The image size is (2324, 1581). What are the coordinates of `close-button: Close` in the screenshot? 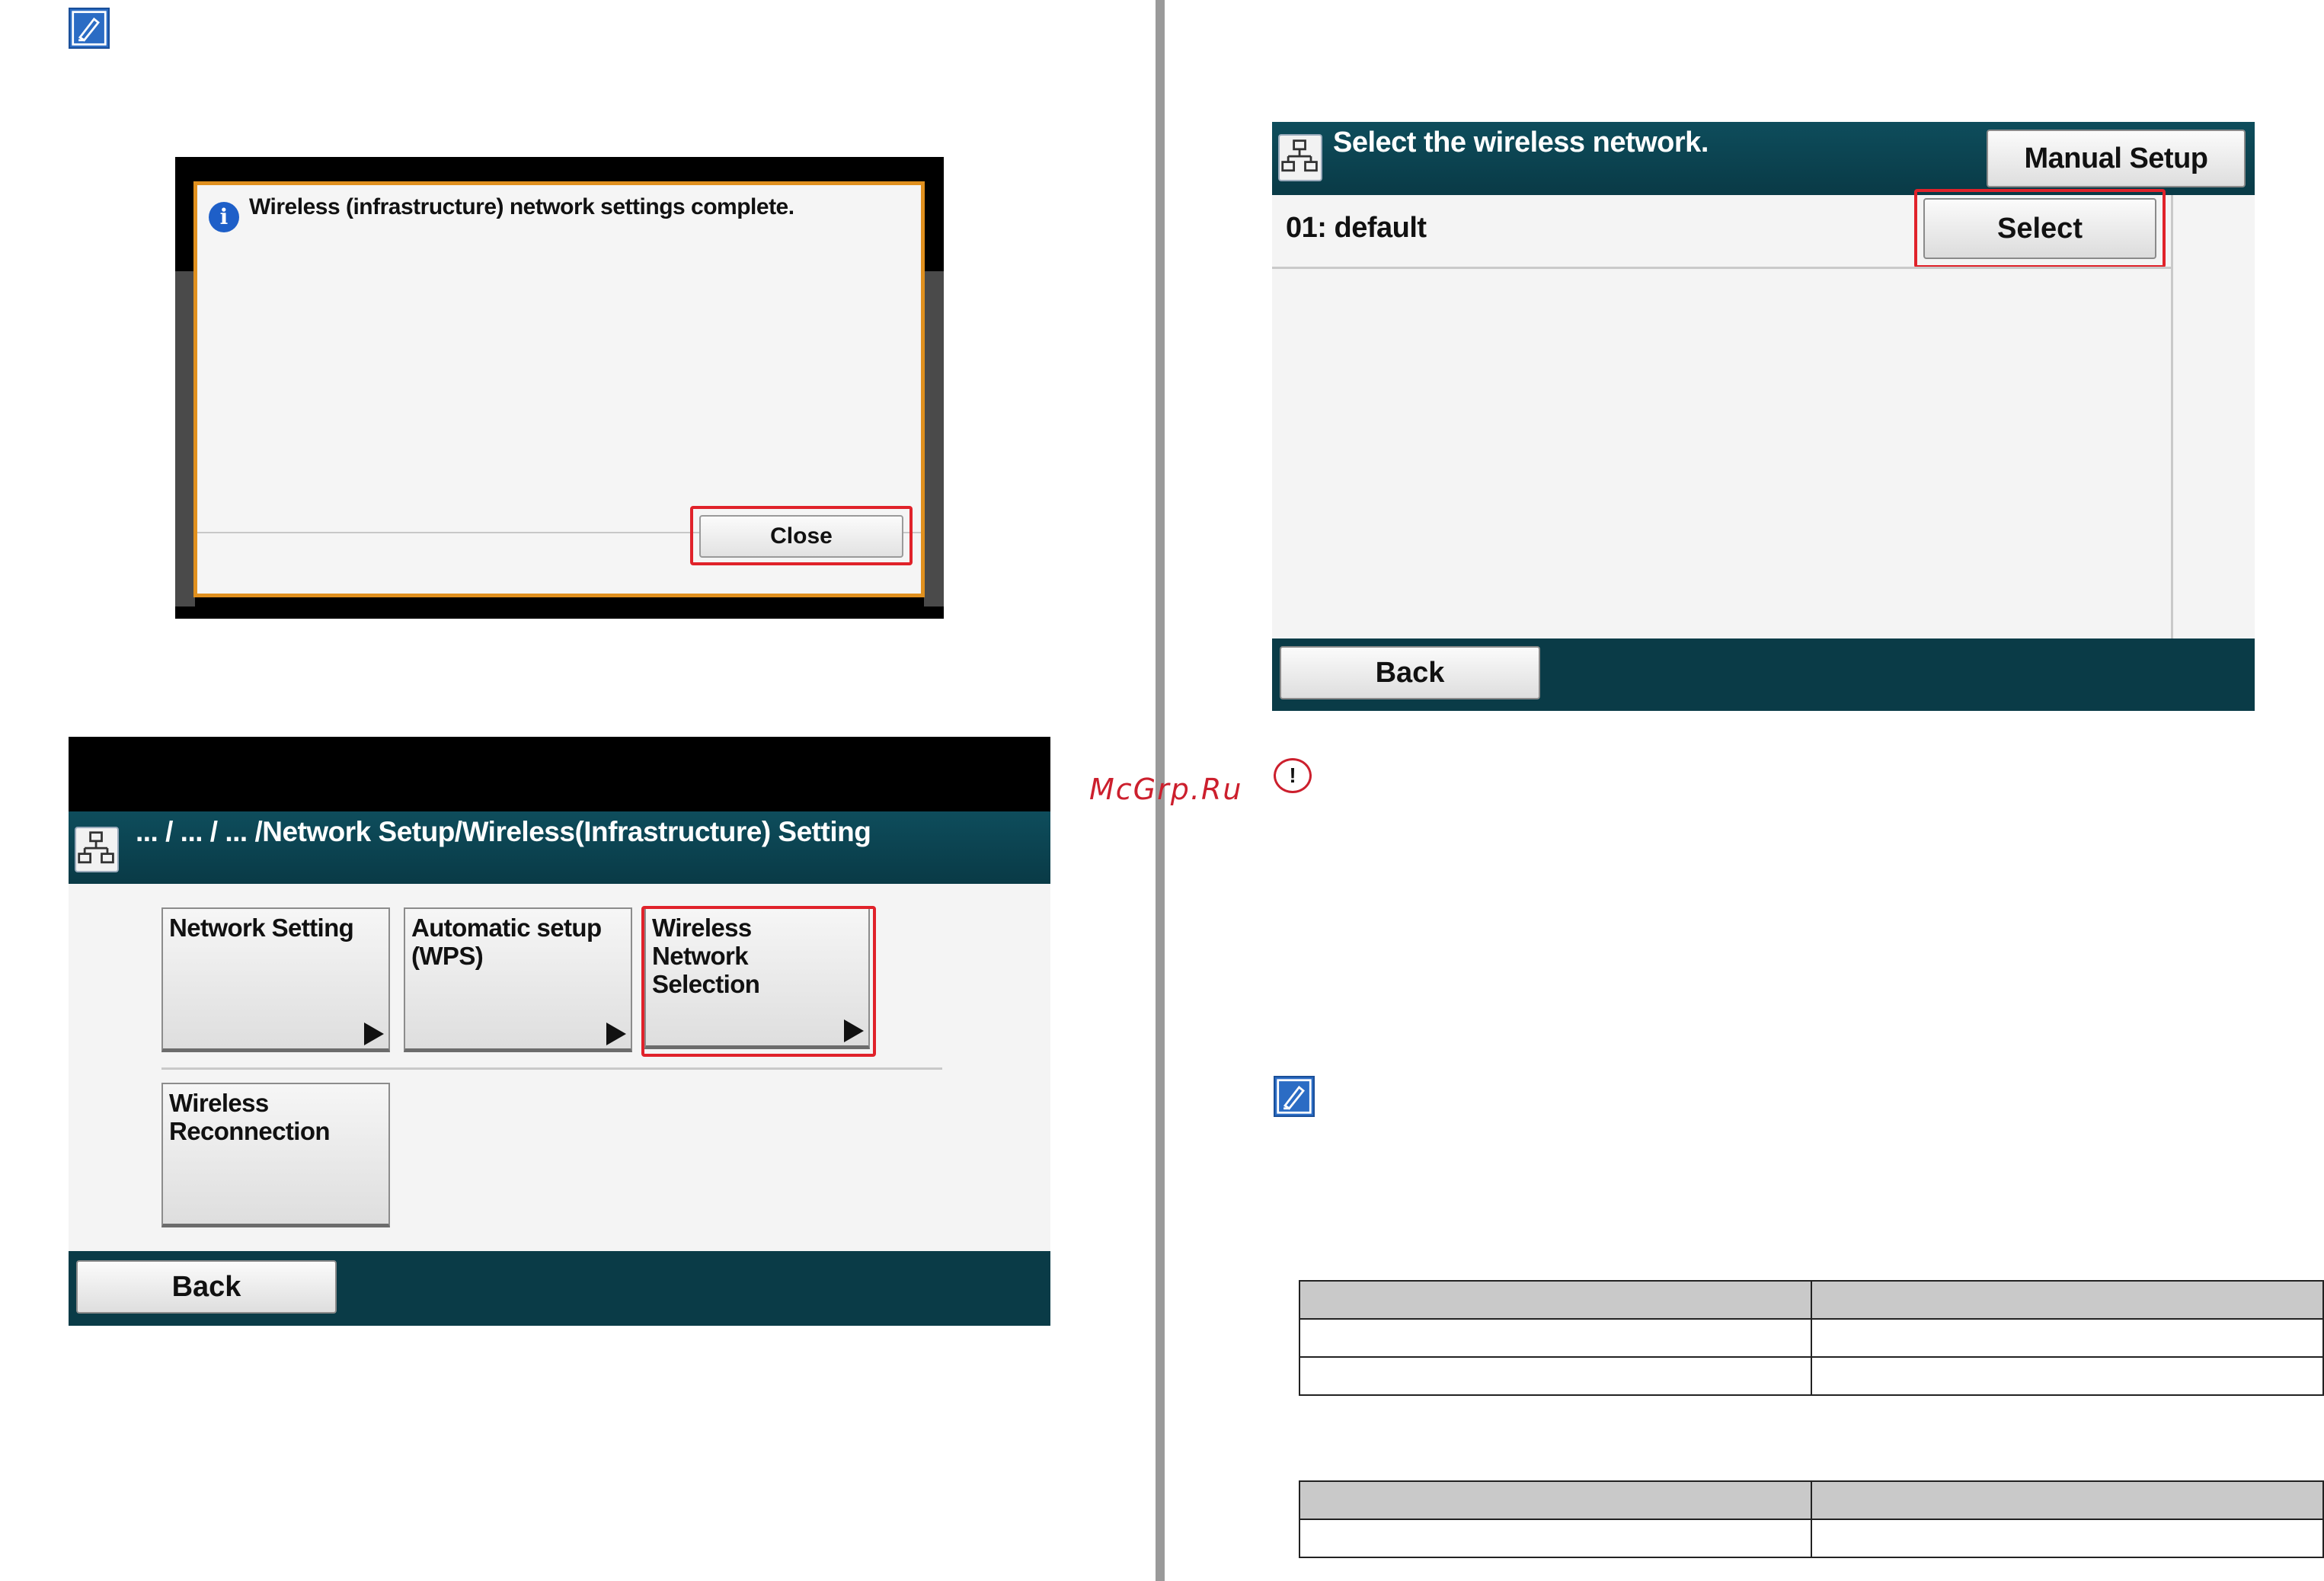 It's located at (801, 536).